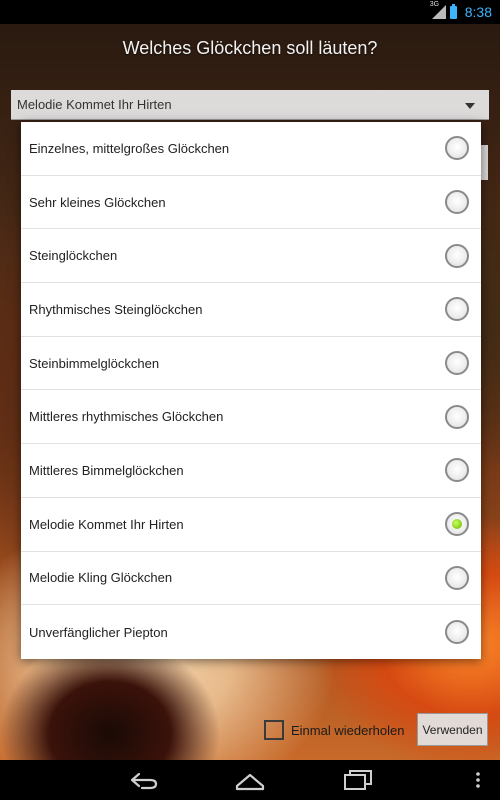  Describe the element at coordinates (94, 363) in the screenshot. I see `option-label: Steinbimmelglöckchen` at that location.